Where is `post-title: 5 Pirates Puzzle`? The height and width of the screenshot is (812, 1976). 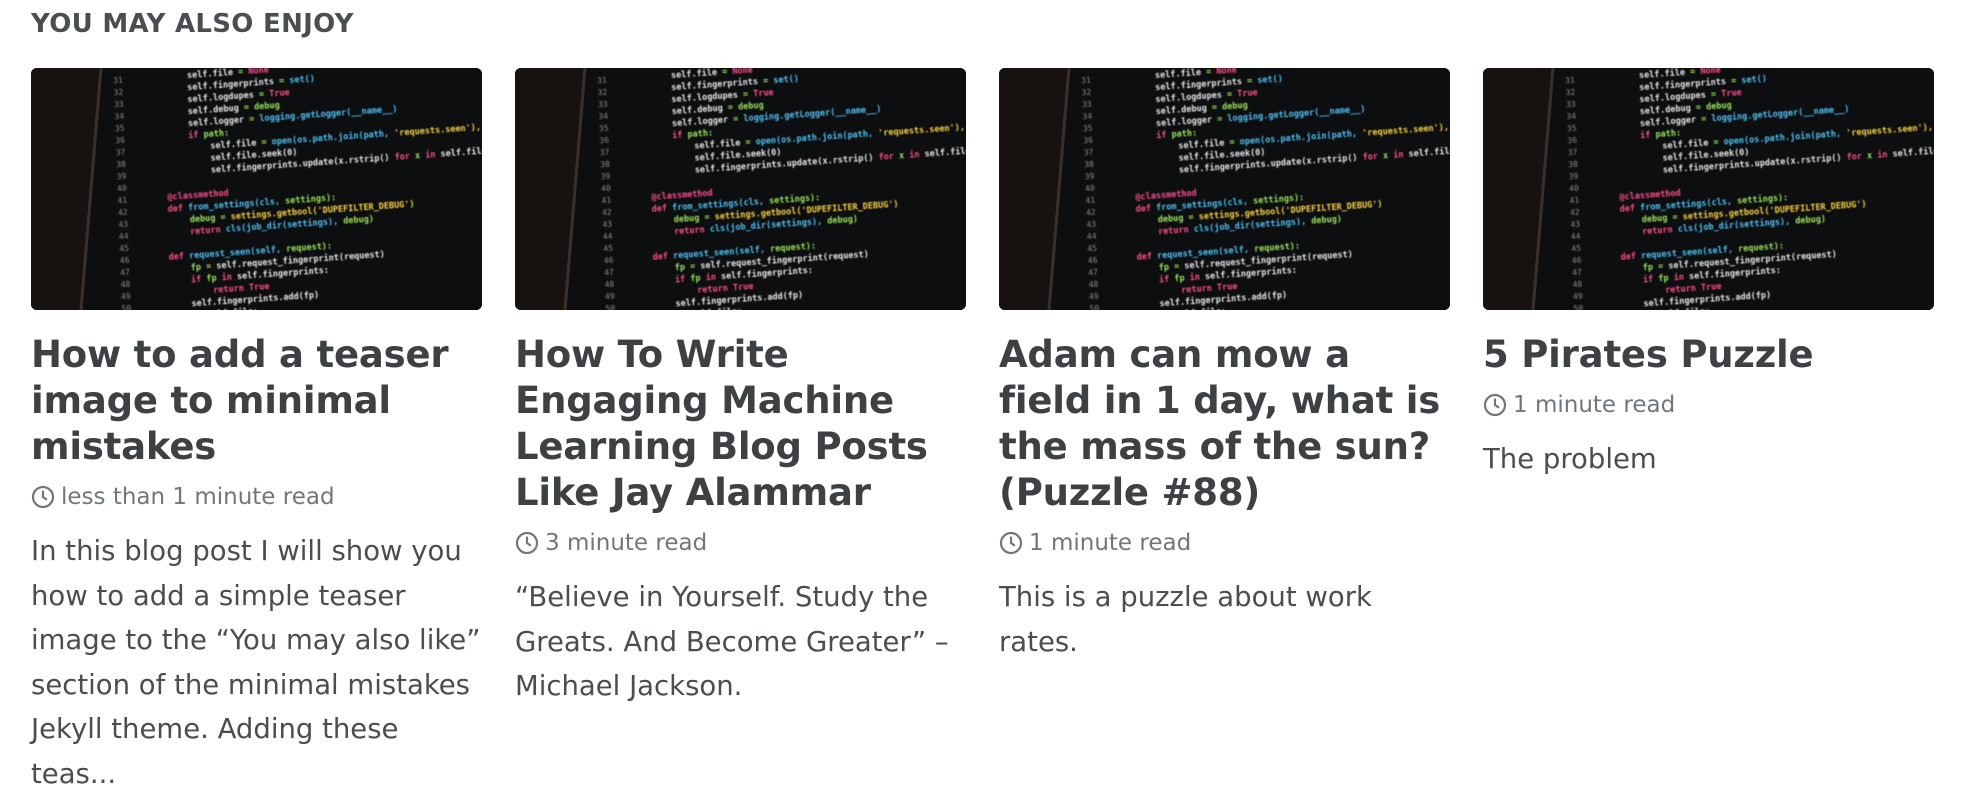
post-title: 5 Pirates Puzzle is located at coordinates (1708, 355).